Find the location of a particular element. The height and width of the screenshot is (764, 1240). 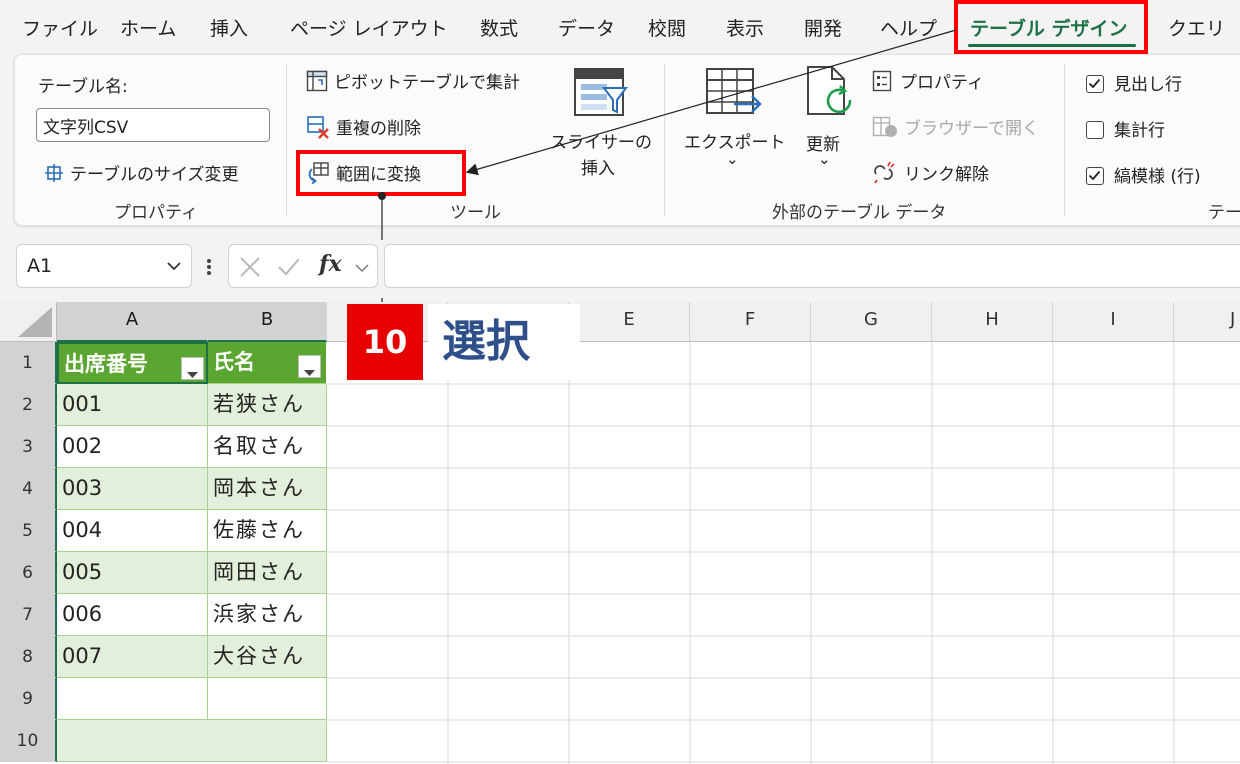

formula-controls: fx is located at coordinates (303, 266).